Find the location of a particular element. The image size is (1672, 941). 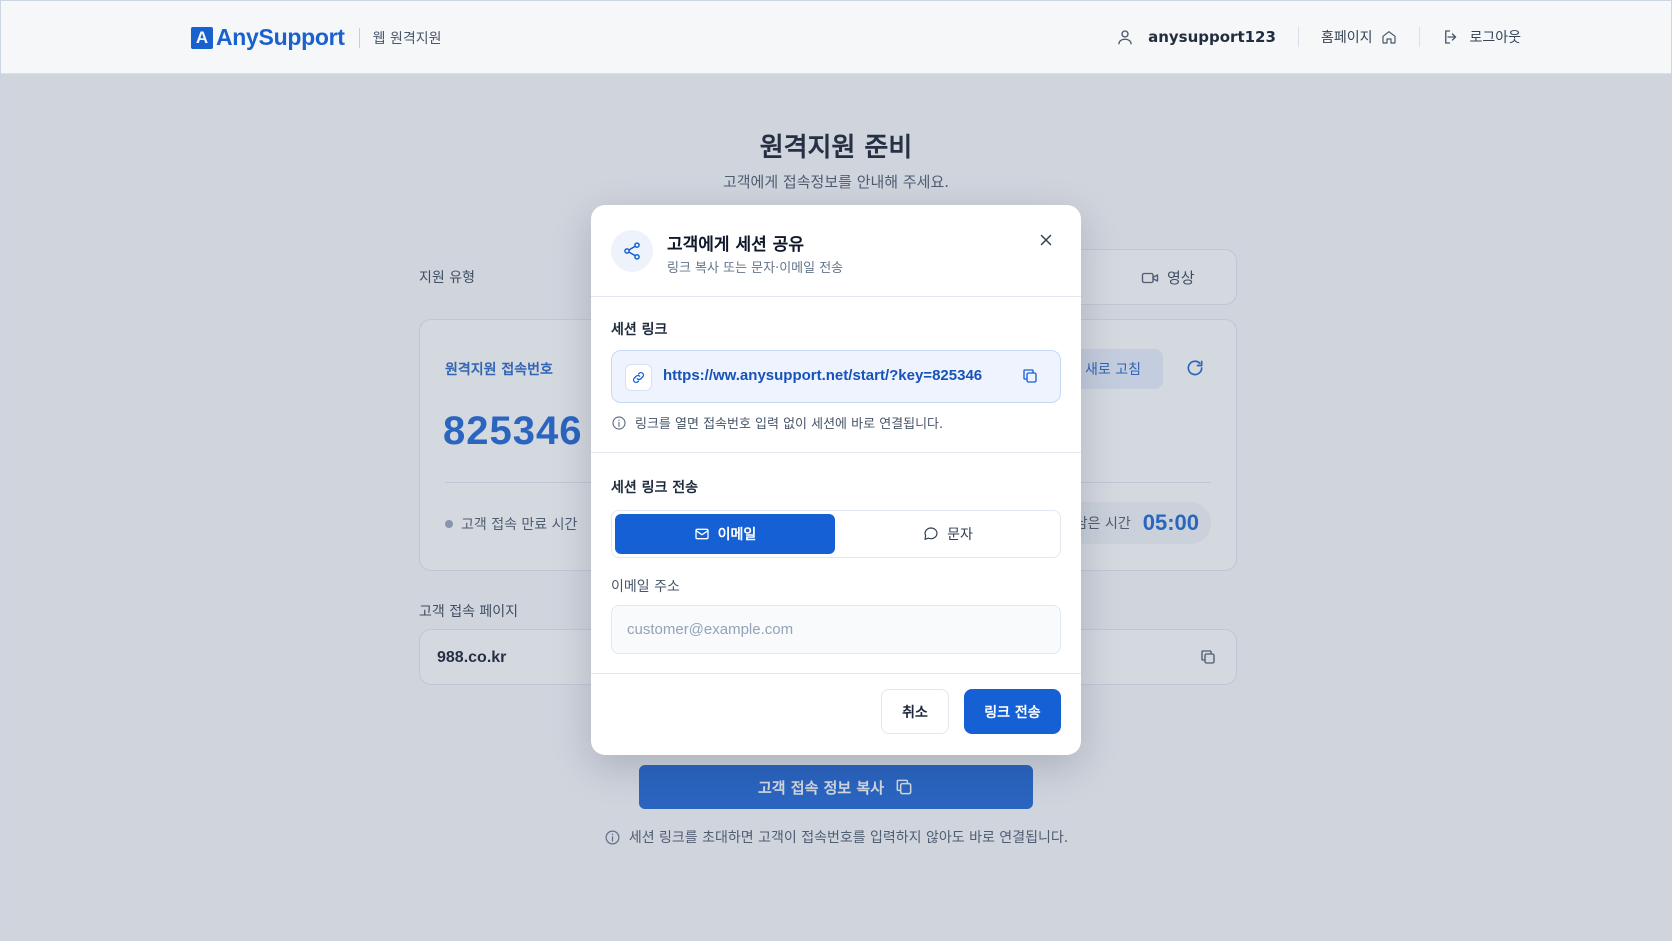

info-icon is located at coordinates (619, 423).